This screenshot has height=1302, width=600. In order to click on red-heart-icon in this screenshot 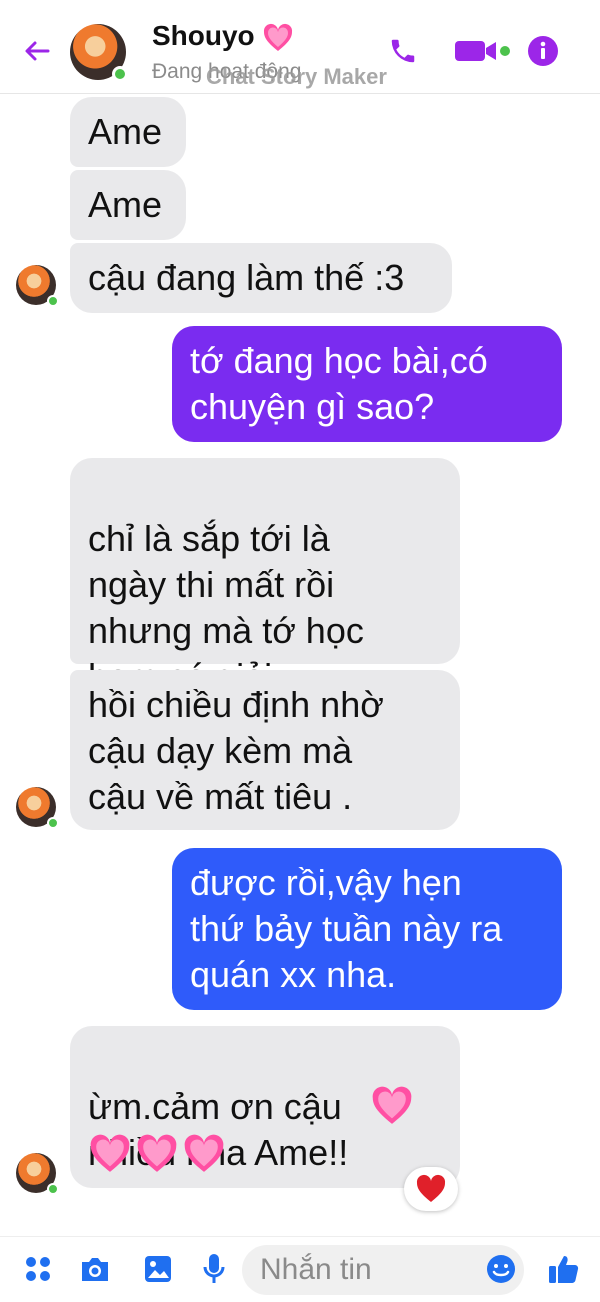, I will do `click(431, 1188)`.